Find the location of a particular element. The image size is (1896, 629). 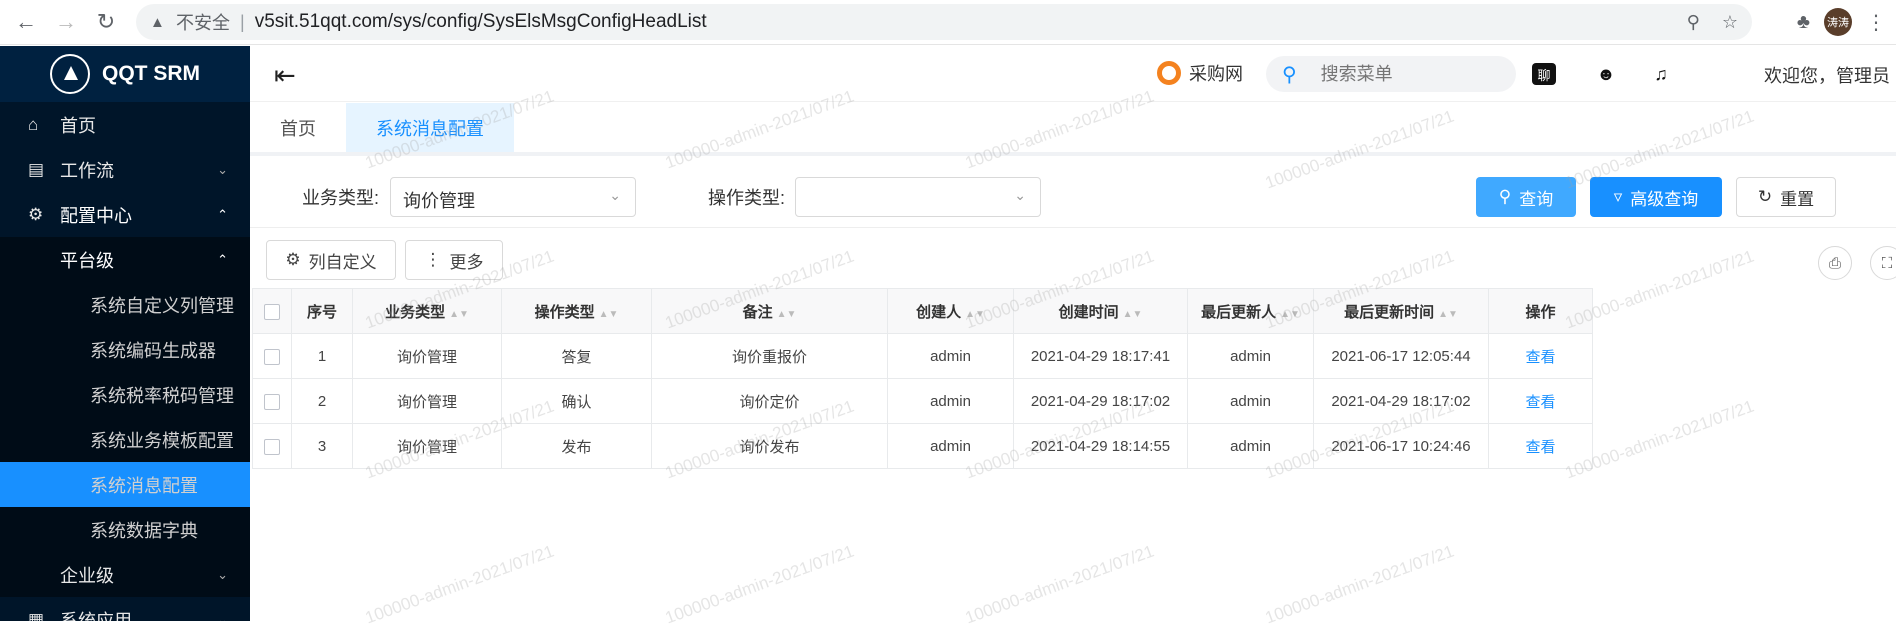

sidebar-item-tax-codes: 系统税率税码管理 is located at coordinates (125, 394).